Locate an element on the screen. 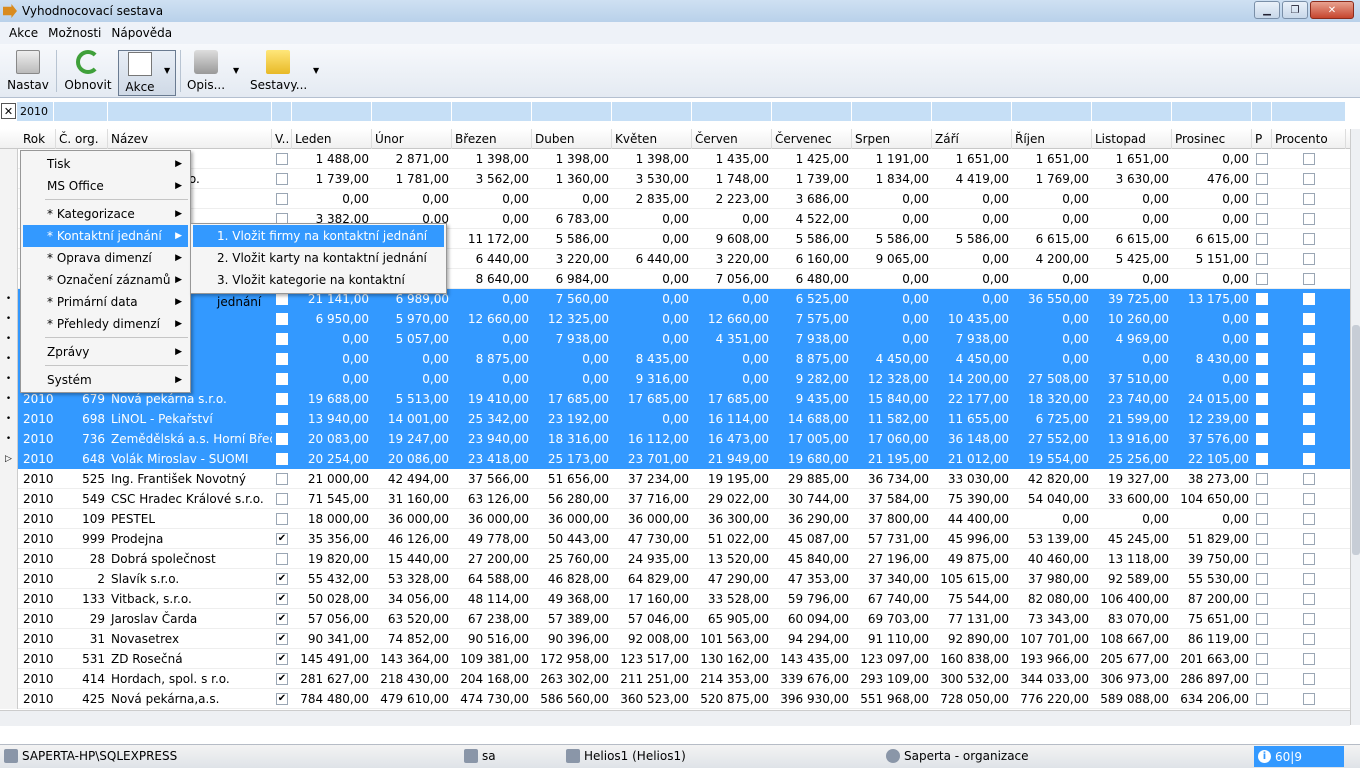 The width and height of the screenshot is (1360, 768). opis-dropdown-arrow-icon: ▼ is located at coordinates (236, 70).